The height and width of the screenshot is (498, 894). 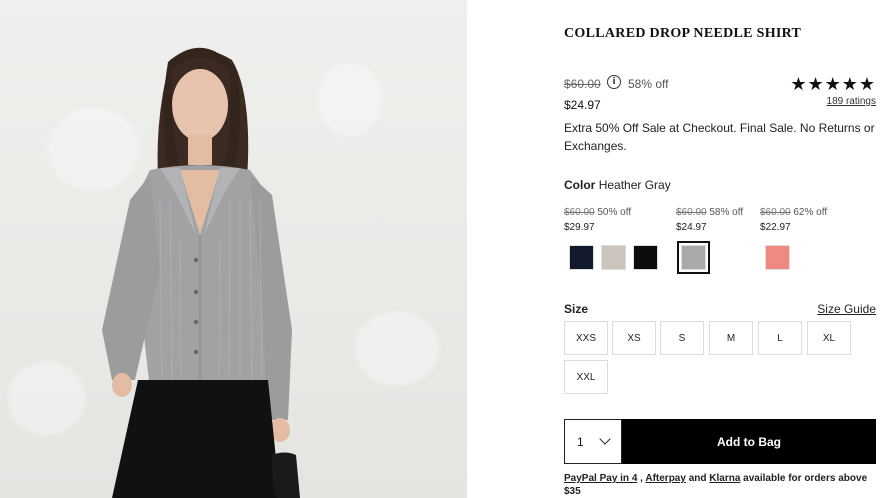 I want to click on star-rating: ★★★★★, so click(x=833, y=84).